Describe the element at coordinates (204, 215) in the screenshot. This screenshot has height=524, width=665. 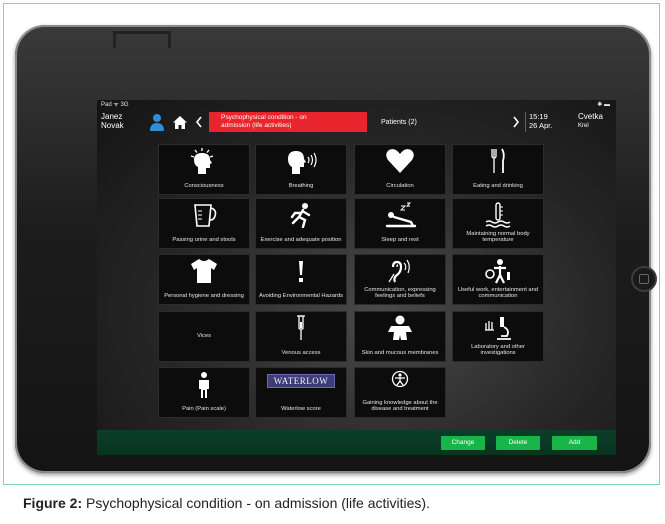
I see `measuring-jug-icon` at that location.